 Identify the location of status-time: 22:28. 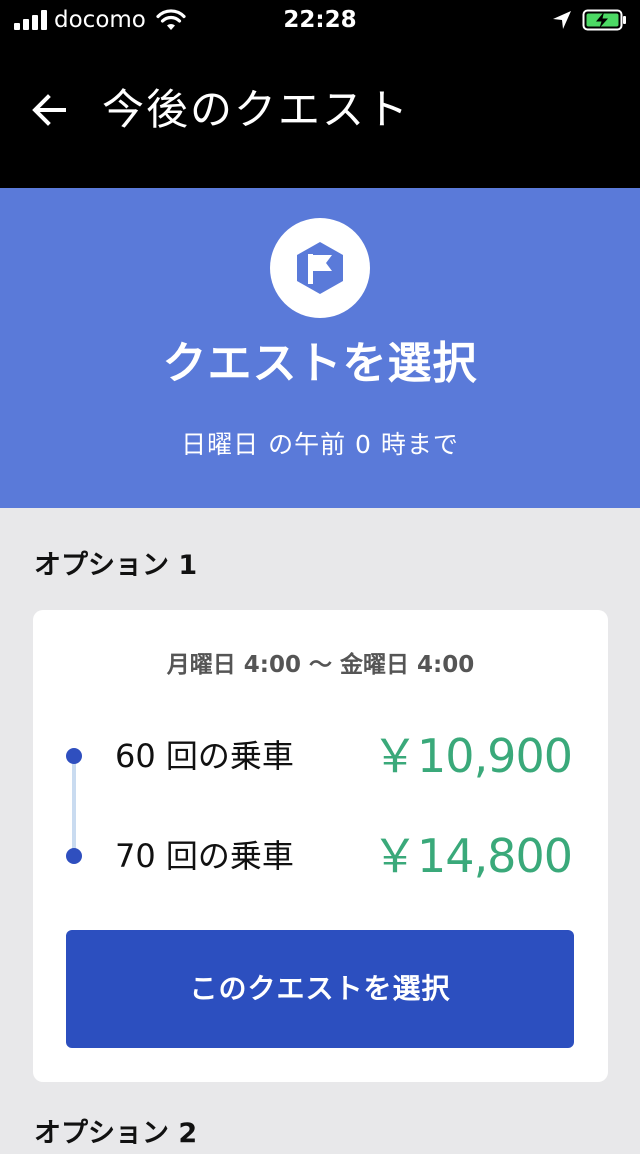
(320, 20).